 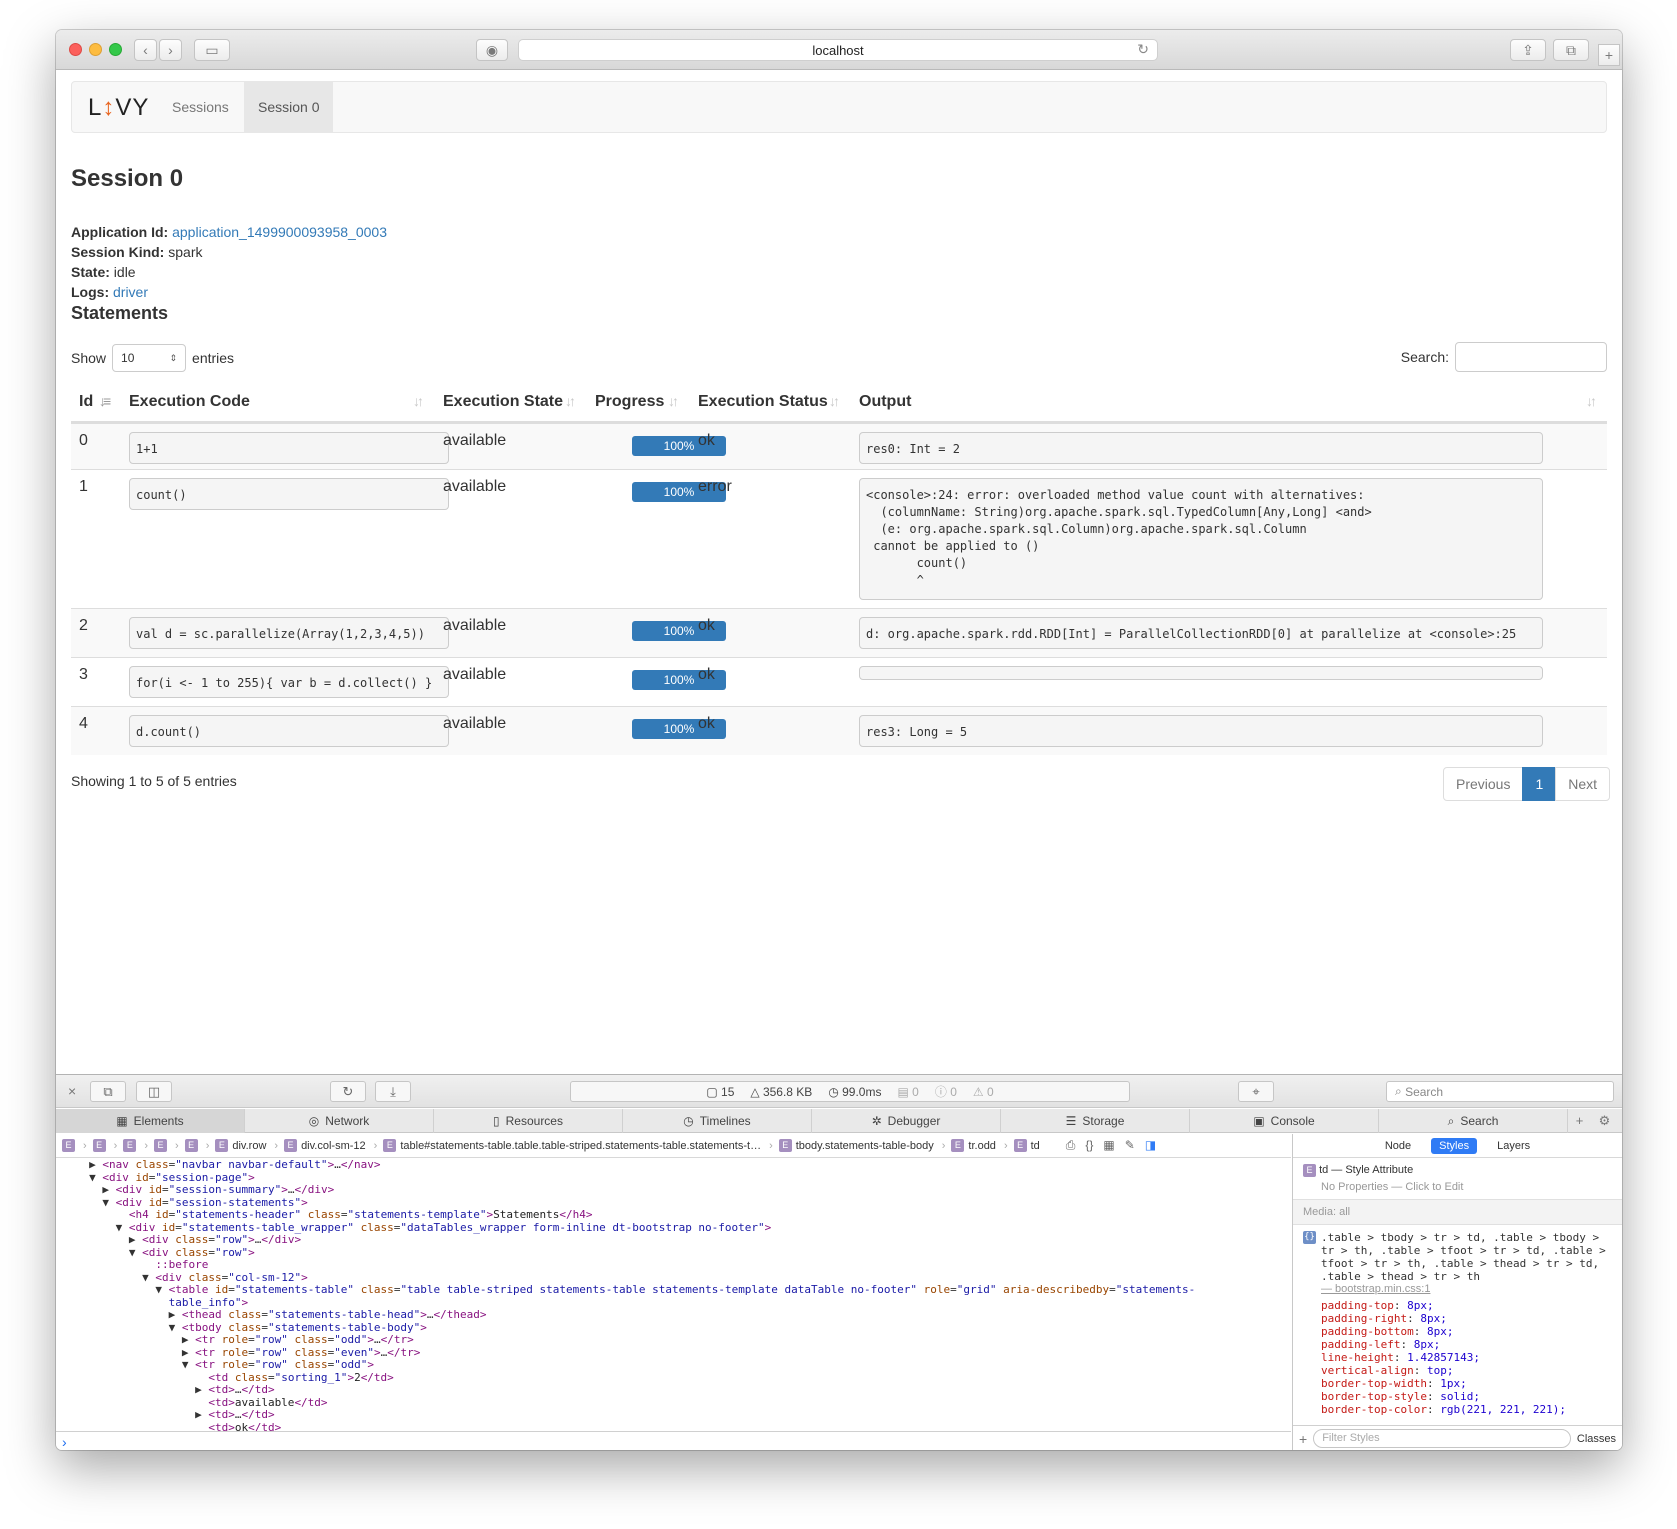 What do you see at coordinates (946, 1091) in the screenshot?
I see `errors-count: ⓘ 0` at bounding box center [946, 1091].